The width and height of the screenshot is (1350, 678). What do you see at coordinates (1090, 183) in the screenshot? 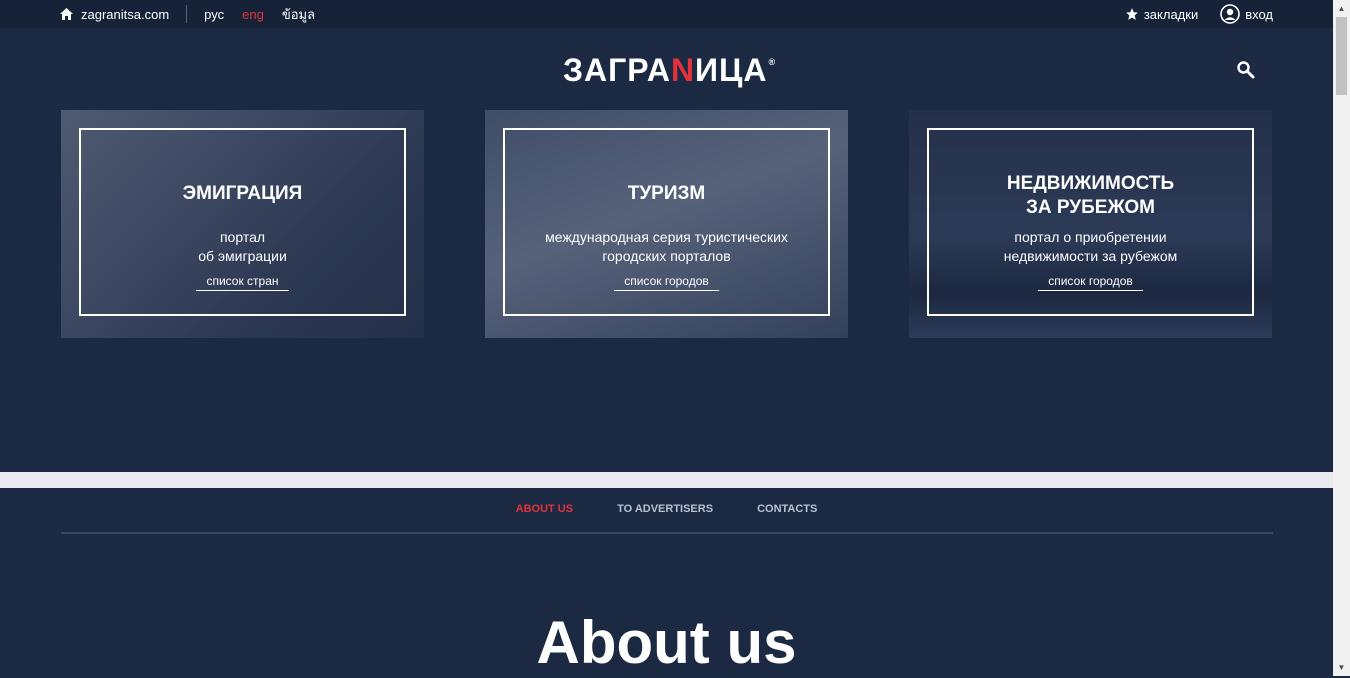
I see `card-title: НЕДВИЖИМОСТЬ` at bounding box center [1090, 183].